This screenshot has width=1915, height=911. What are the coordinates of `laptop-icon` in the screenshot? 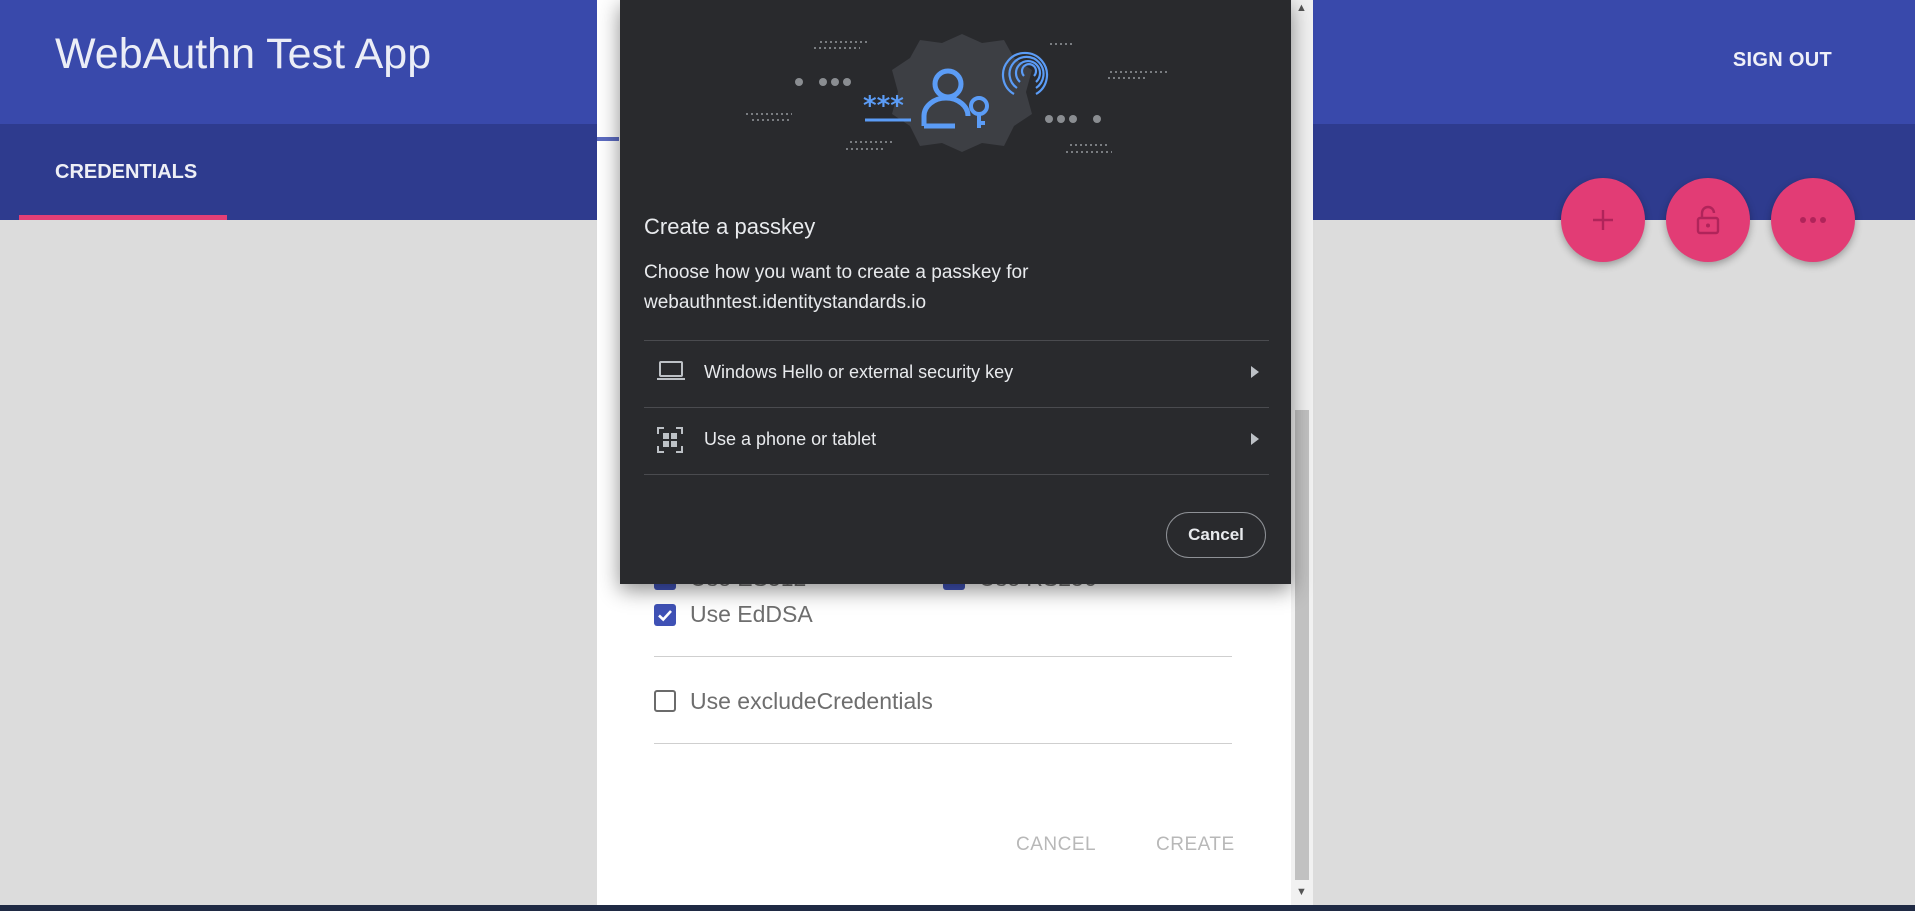 It's located at (671, 370).